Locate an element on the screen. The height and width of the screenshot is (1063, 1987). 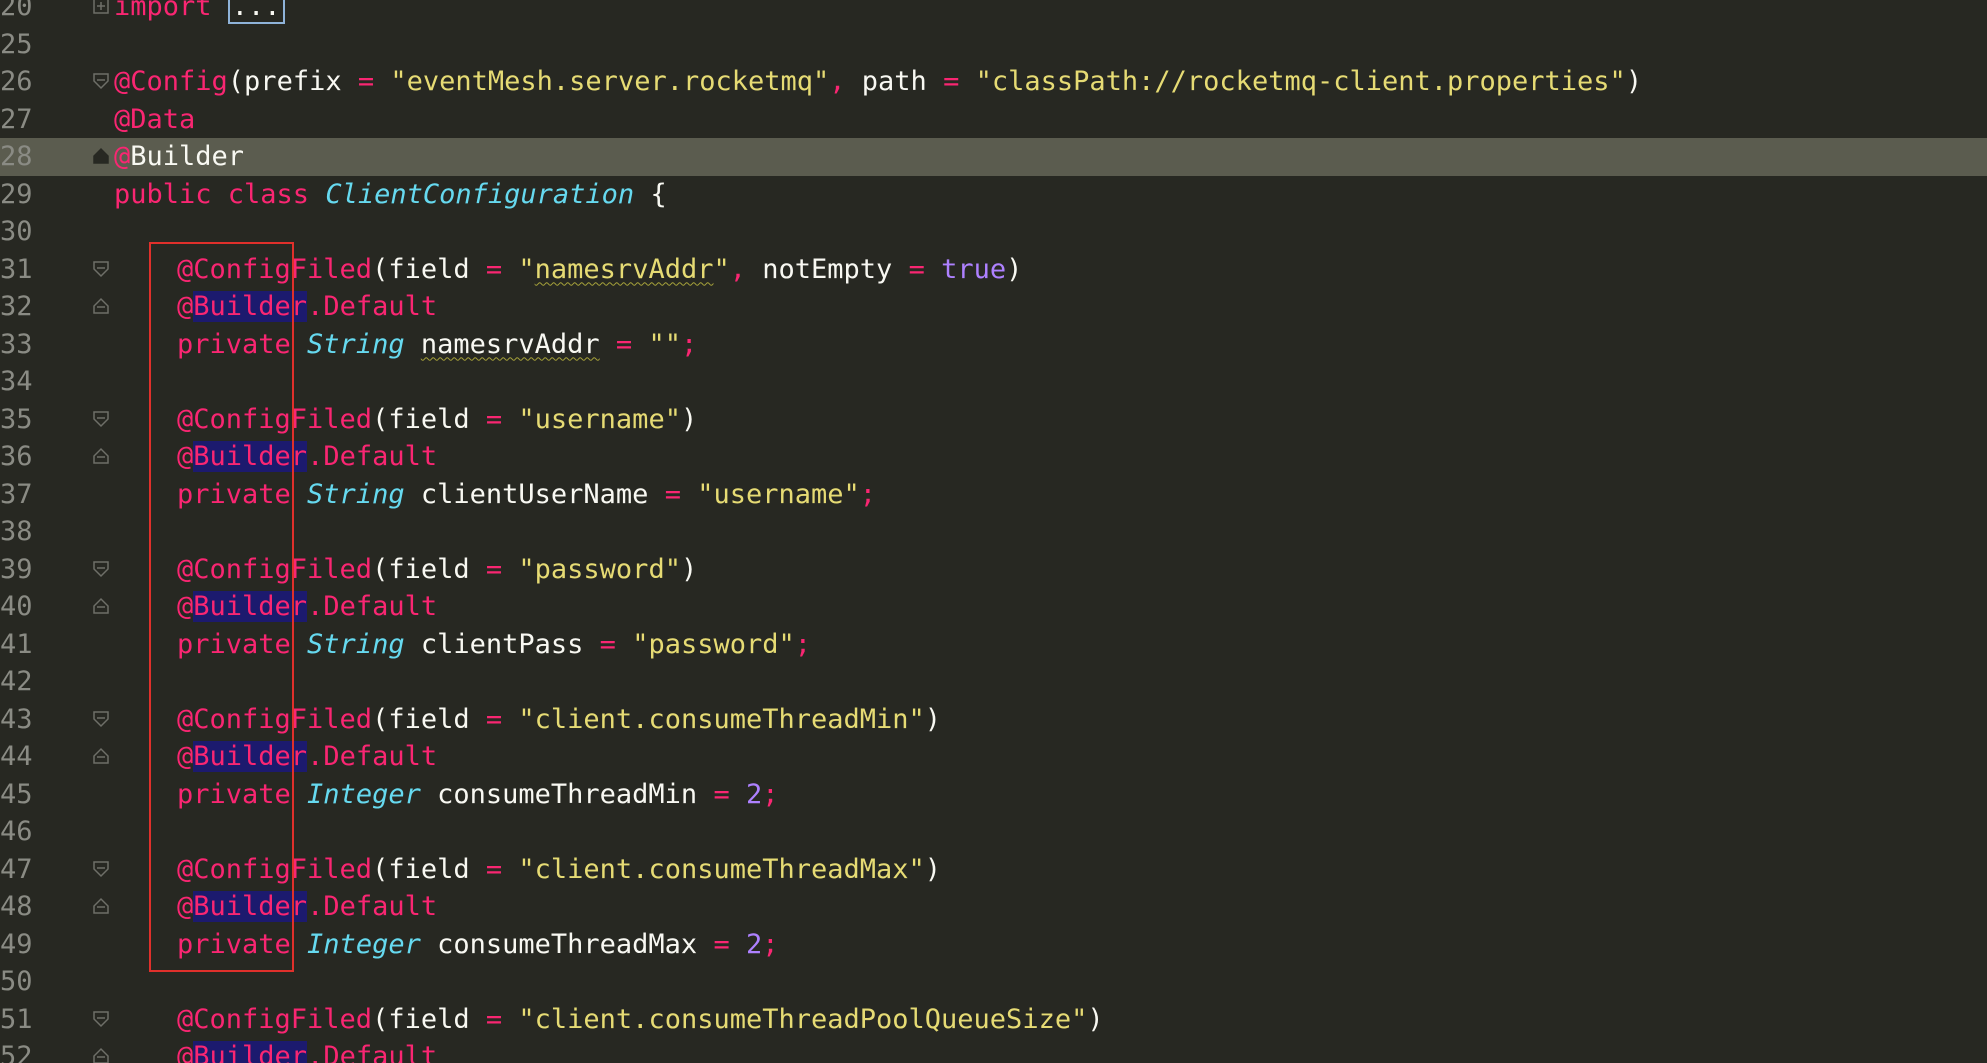
code-line: 29 public class ClientConfiguration { is located at coordinates (993, 195).